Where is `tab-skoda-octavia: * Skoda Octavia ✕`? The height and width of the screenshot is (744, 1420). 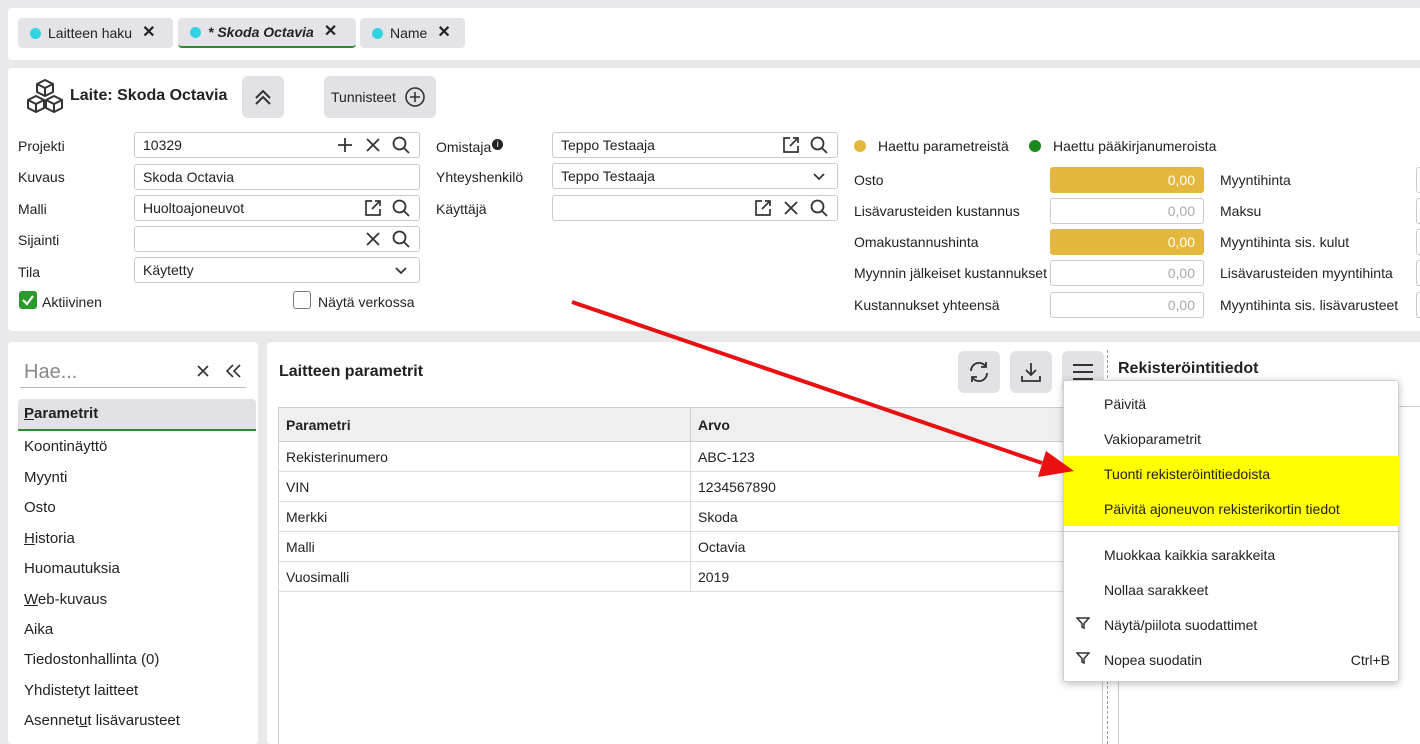
tab-skoda-octavia: * Skoda Octavia ✕ is located at coordinates (267, 33).